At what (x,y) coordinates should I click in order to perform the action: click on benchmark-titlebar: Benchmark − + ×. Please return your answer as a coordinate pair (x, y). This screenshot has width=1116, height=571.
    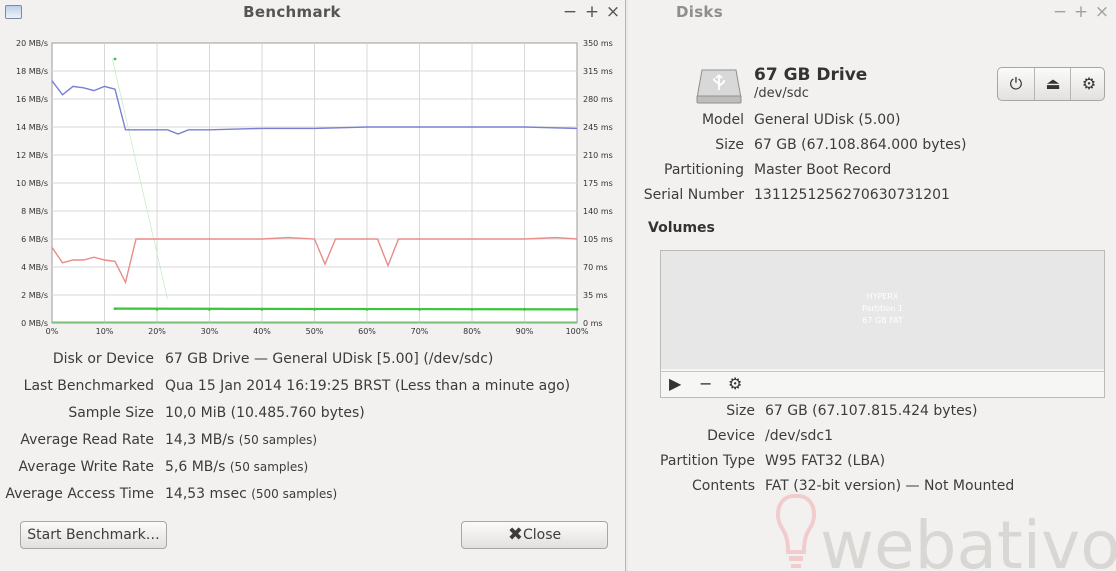
    Looking at the image, I should click on (312, 12).